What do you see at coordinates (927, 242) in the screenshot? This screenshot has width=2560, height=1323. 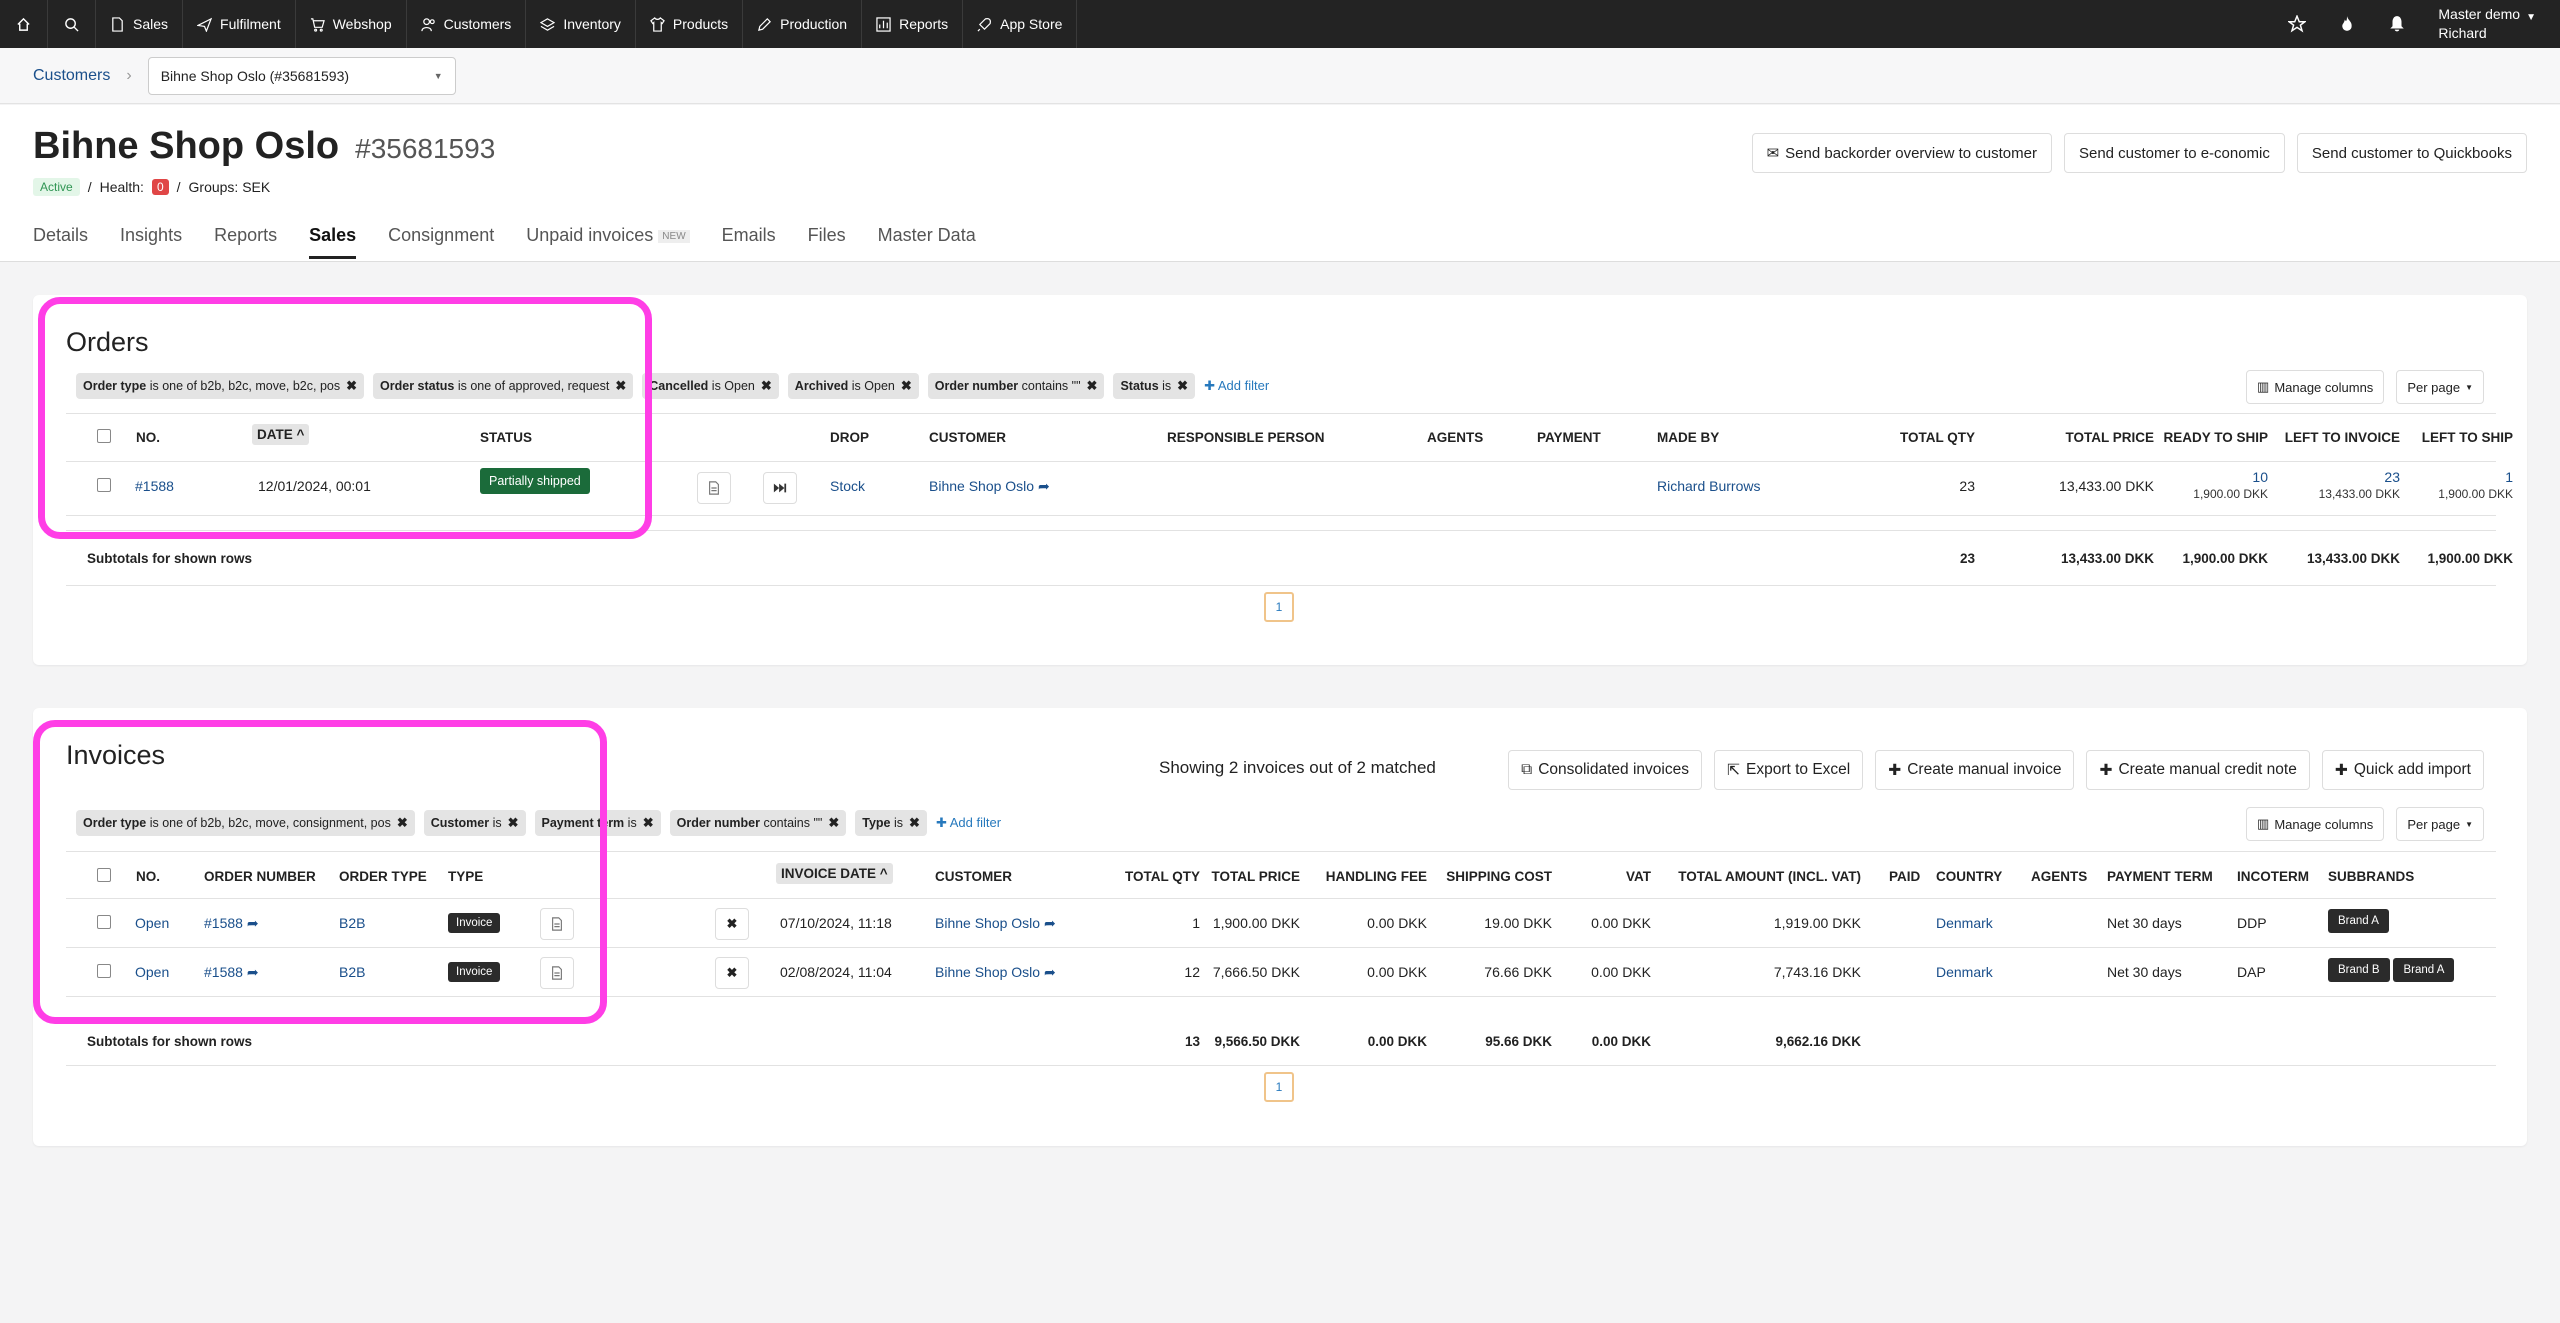 I see `tab-master-data: Master Data` at bounding box center [927, 242].